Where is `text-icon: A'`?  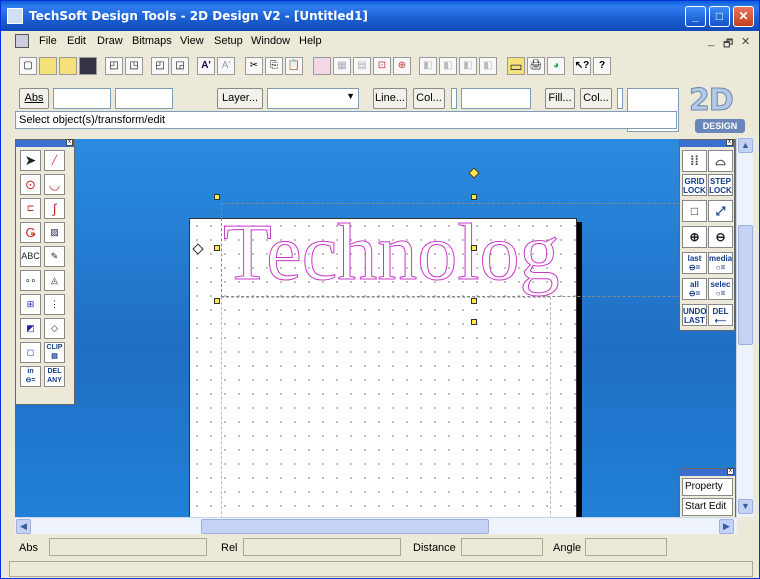
text-icon: A' is located at coordinates (206, 66).